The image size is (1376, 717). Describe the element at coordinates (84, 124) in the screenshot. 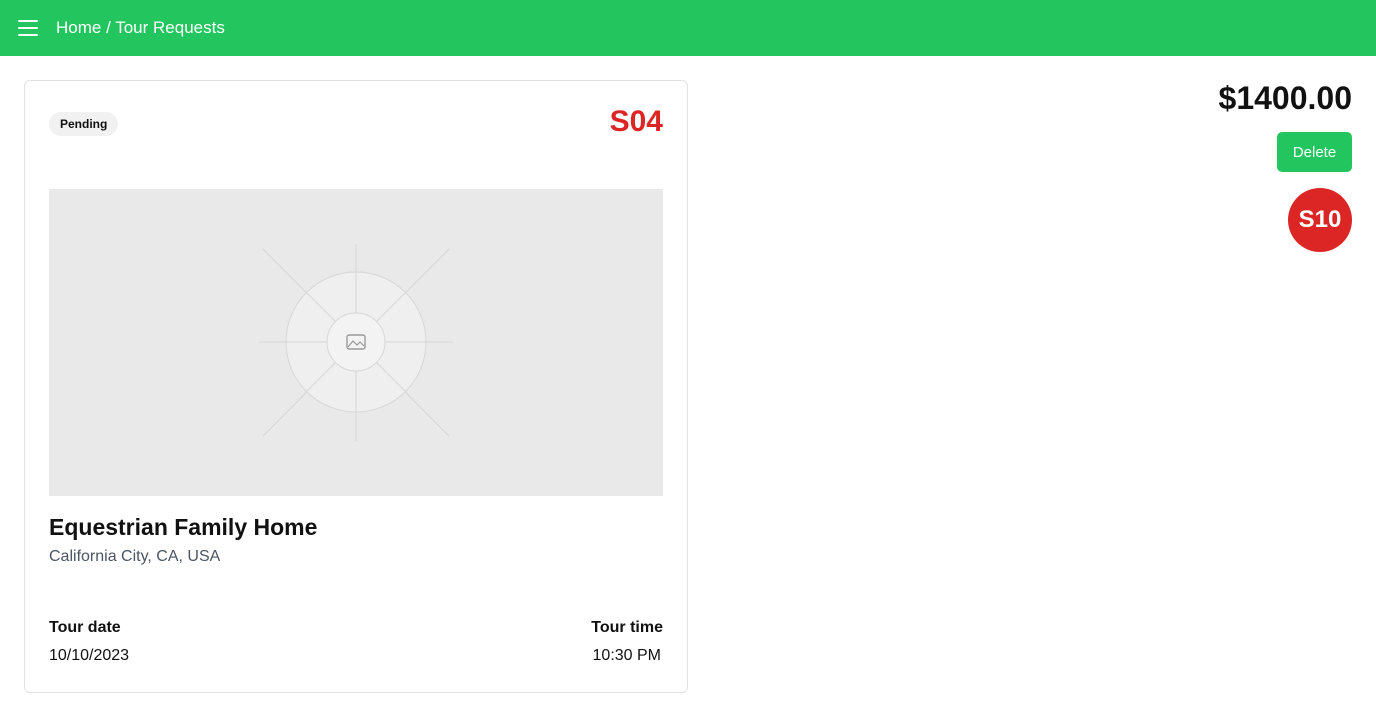

I see `status-badge: Pending` at that location.